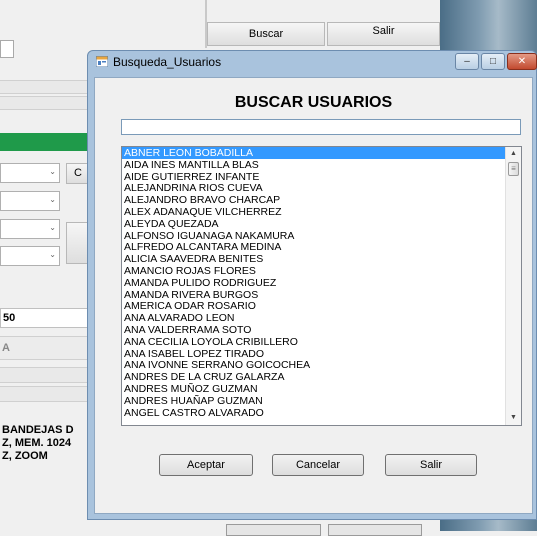 Image resolution: width=537 pixels, height=536 pixels. What do you see at coordinates (30, 229) in the screenshot?
I see `bg-combo-3: ⌄` at bounding box center [30, 229].